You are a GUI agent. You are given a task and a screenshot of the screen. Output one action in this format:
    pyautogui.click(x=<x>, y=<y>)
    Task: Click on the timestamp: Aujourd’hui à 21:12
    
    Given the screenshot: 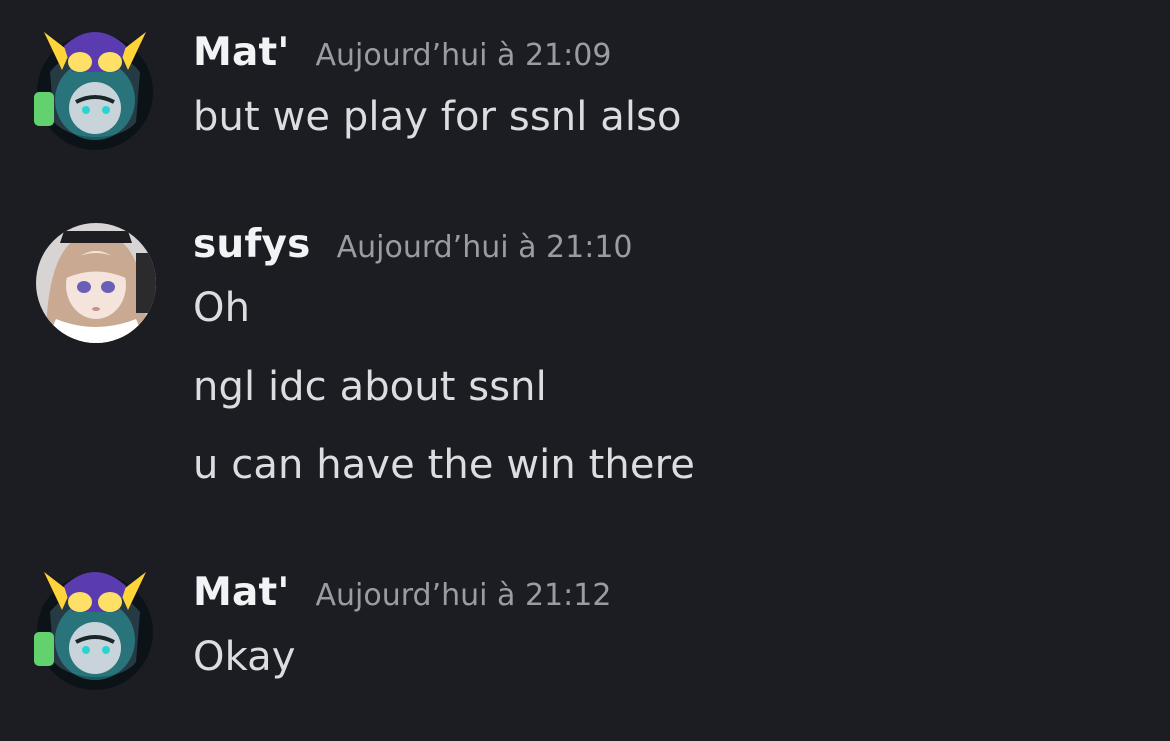 What is the action you would take?
    pyautogui.click(x=463, y=595)
    